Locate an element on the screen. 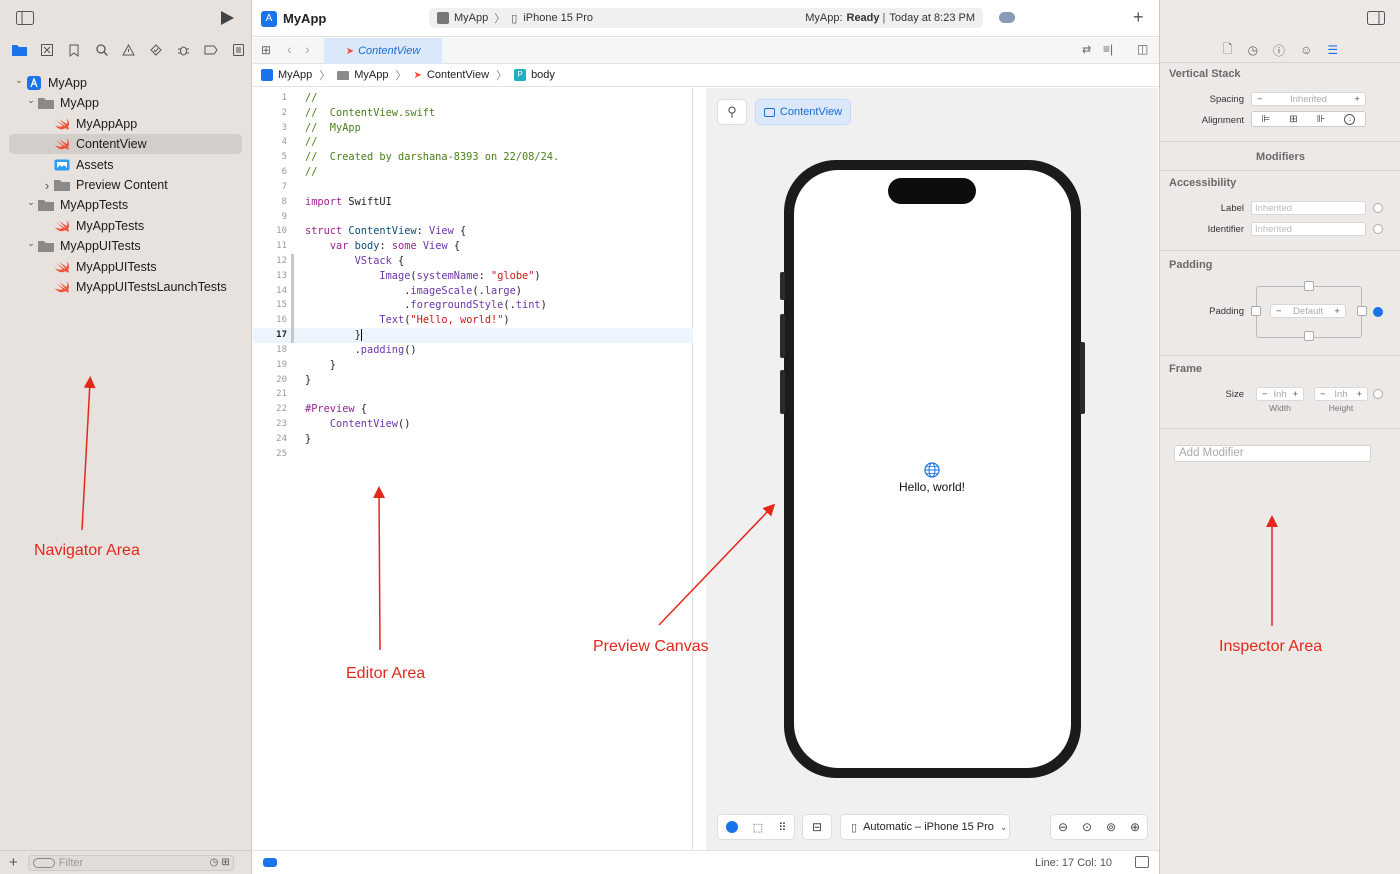 The height and width of the screenshot is (874, 1400). navigator-arrow is located at coordinates (88, 453).